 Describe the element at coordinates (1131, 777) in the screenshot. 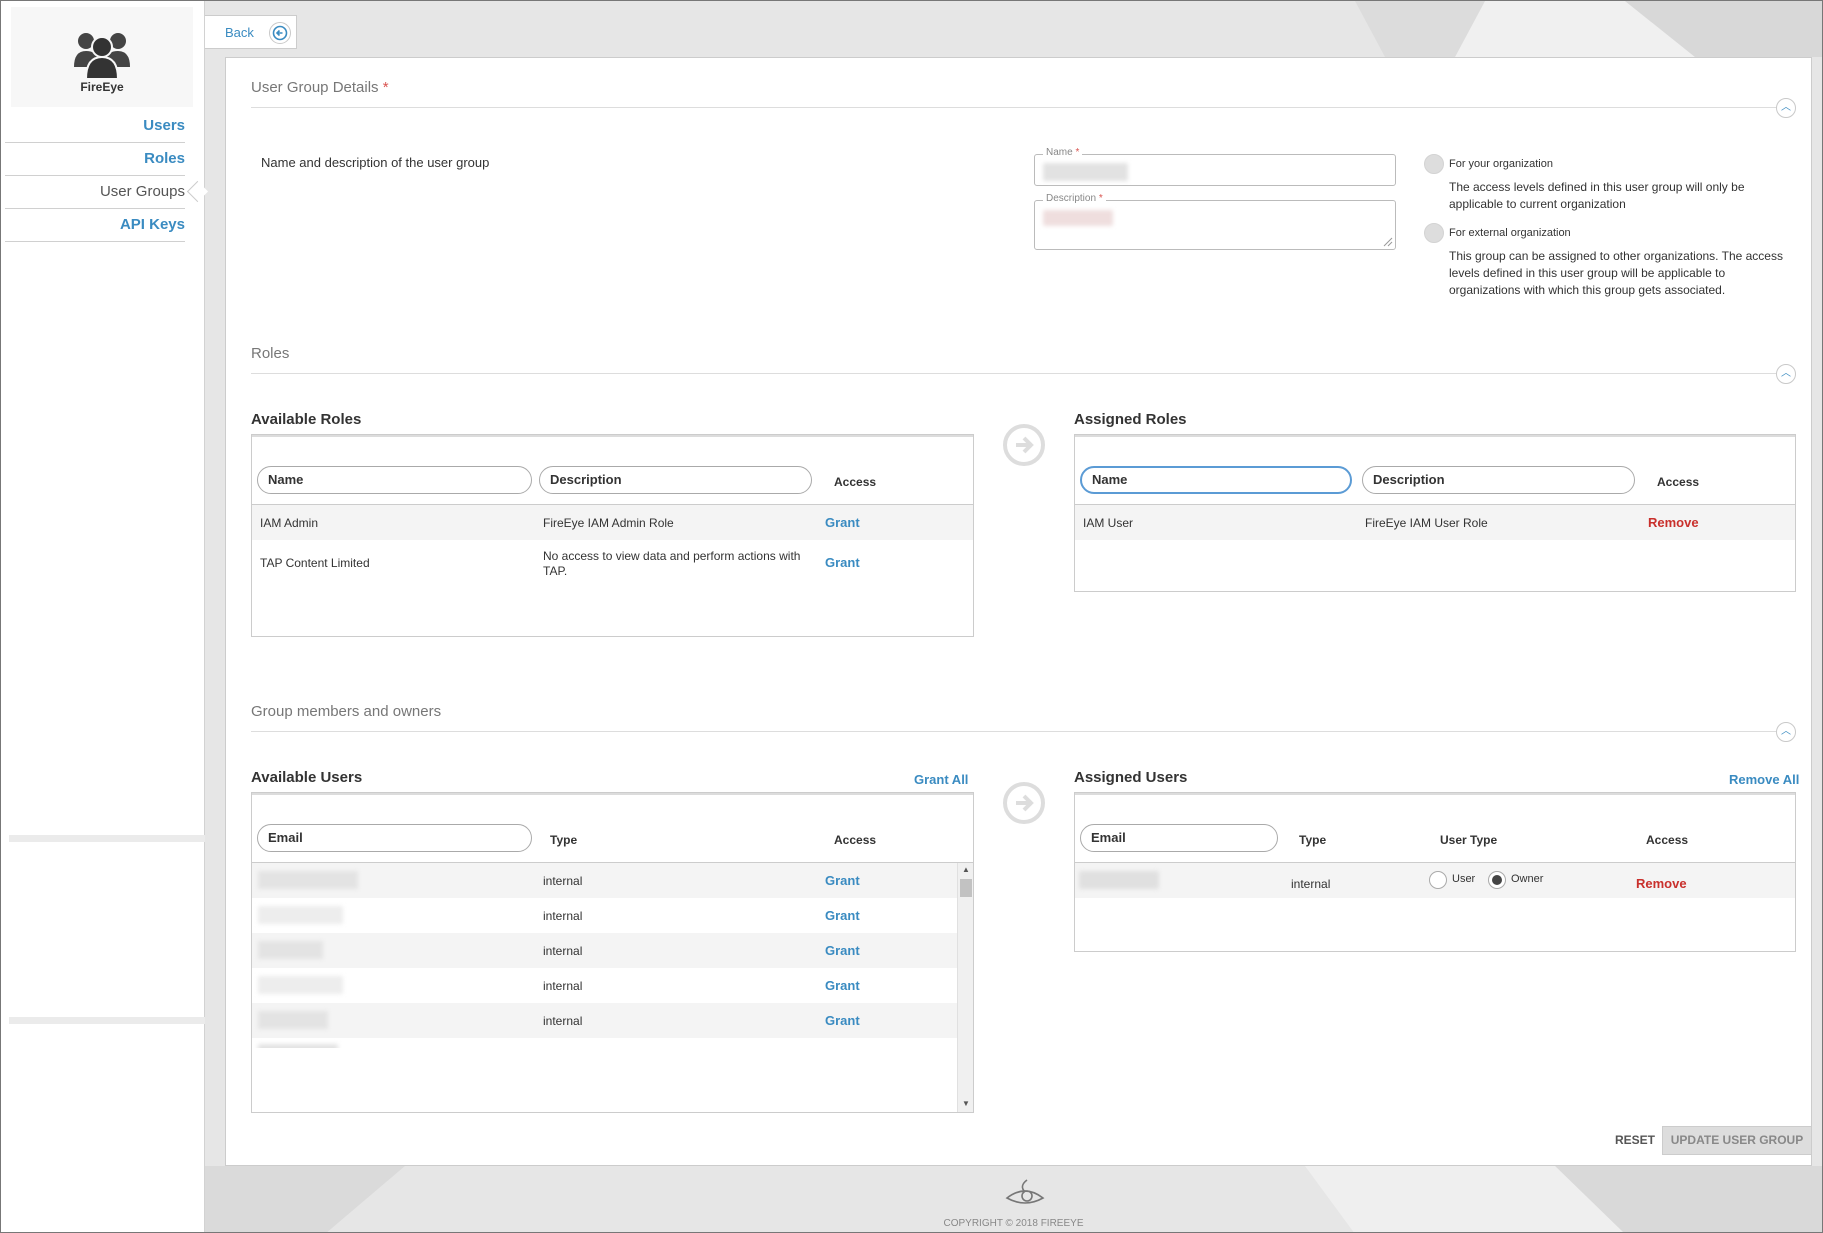

I see `assigned-users-title: Assigned Users` at that location.